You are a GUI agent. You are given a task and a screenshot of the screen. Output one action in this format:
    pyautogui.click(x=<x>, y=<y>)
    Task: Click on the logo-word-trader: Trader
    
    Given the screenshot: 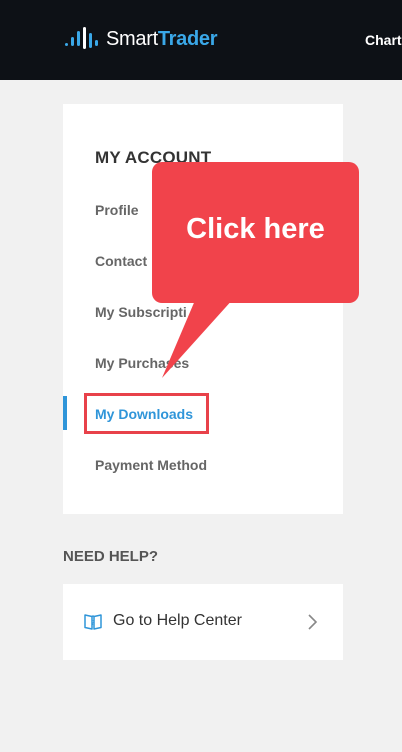 What is the action you would take?
    pyautogui.click(x=187, y=39)
    